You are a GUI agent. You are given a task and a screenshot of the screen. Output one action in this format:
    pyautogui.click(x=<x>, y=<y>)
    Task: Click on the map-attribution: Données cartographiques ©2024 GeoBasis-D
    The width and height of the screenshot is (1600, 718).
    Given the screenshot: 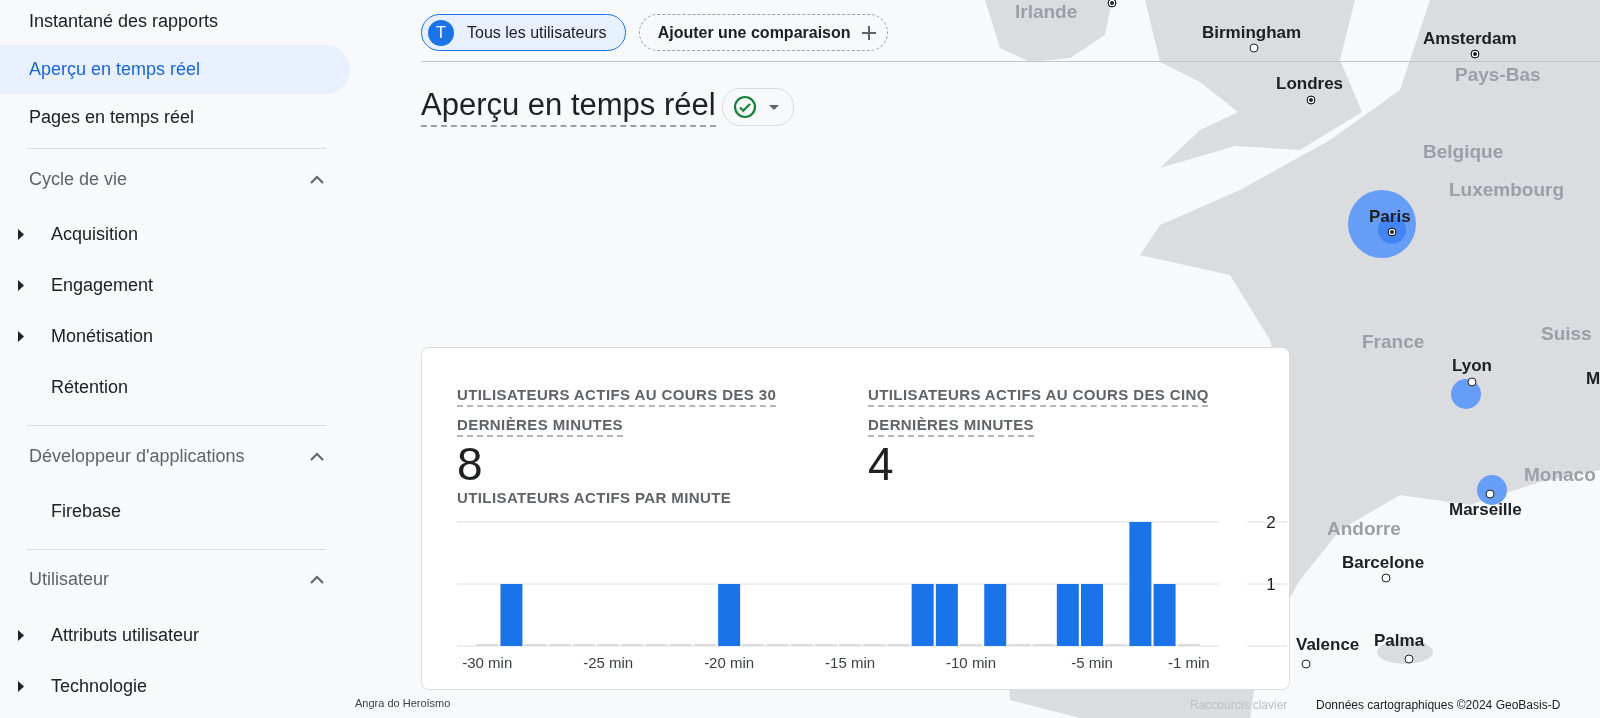 What is the action you would take?
    pyautogui.click(x=1438, y=705)
    